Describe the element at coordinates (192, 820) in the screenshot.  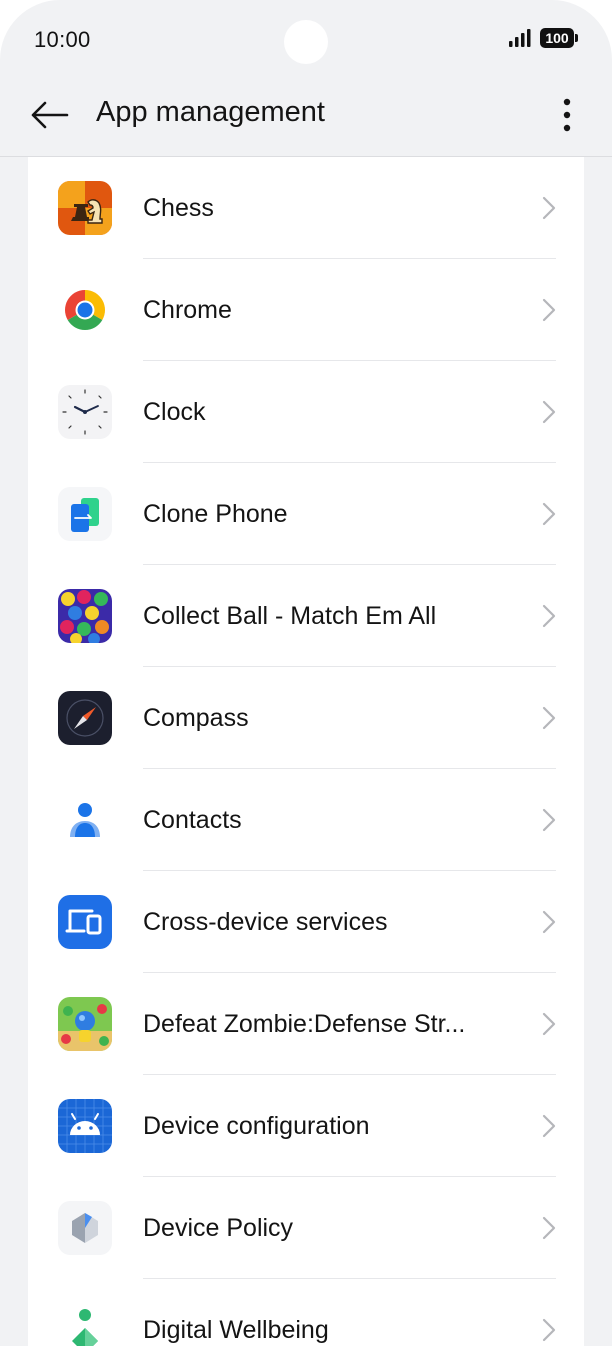
I see `app-name: Contacts` at that location.